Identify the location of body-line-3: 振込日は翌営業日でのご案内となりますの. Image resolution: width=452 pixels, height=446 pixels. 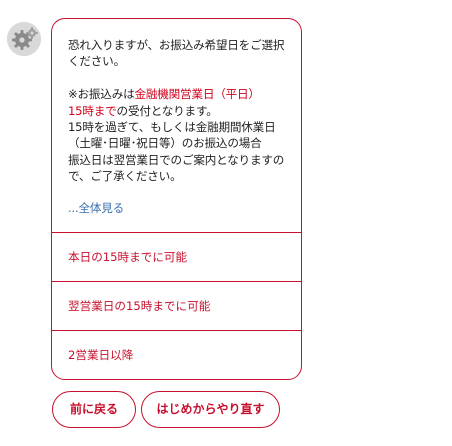
(176, 159).